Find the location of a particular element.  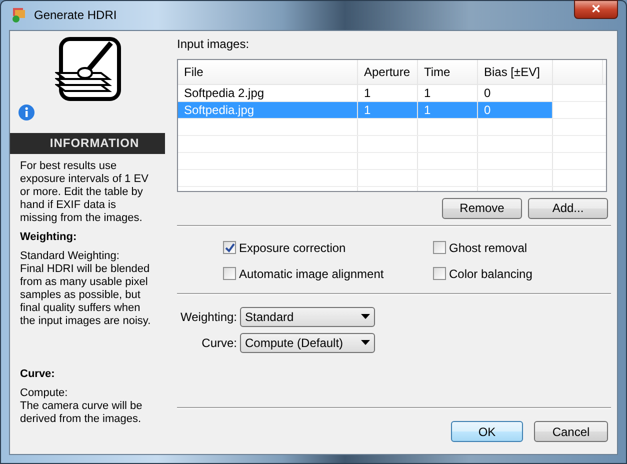

info-text: Compute: is located at coordinates (44, 393).